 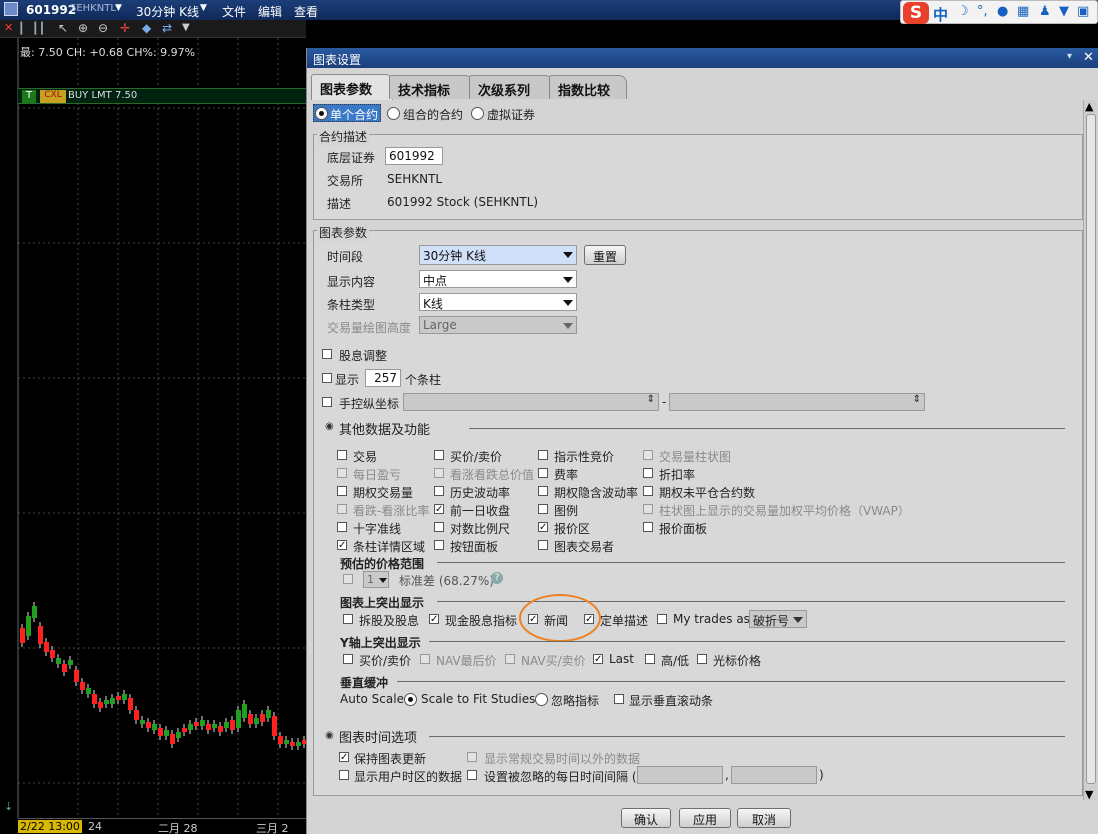 I want to click on scroll-down-icon: ▼, so click(x=1089, y=794).